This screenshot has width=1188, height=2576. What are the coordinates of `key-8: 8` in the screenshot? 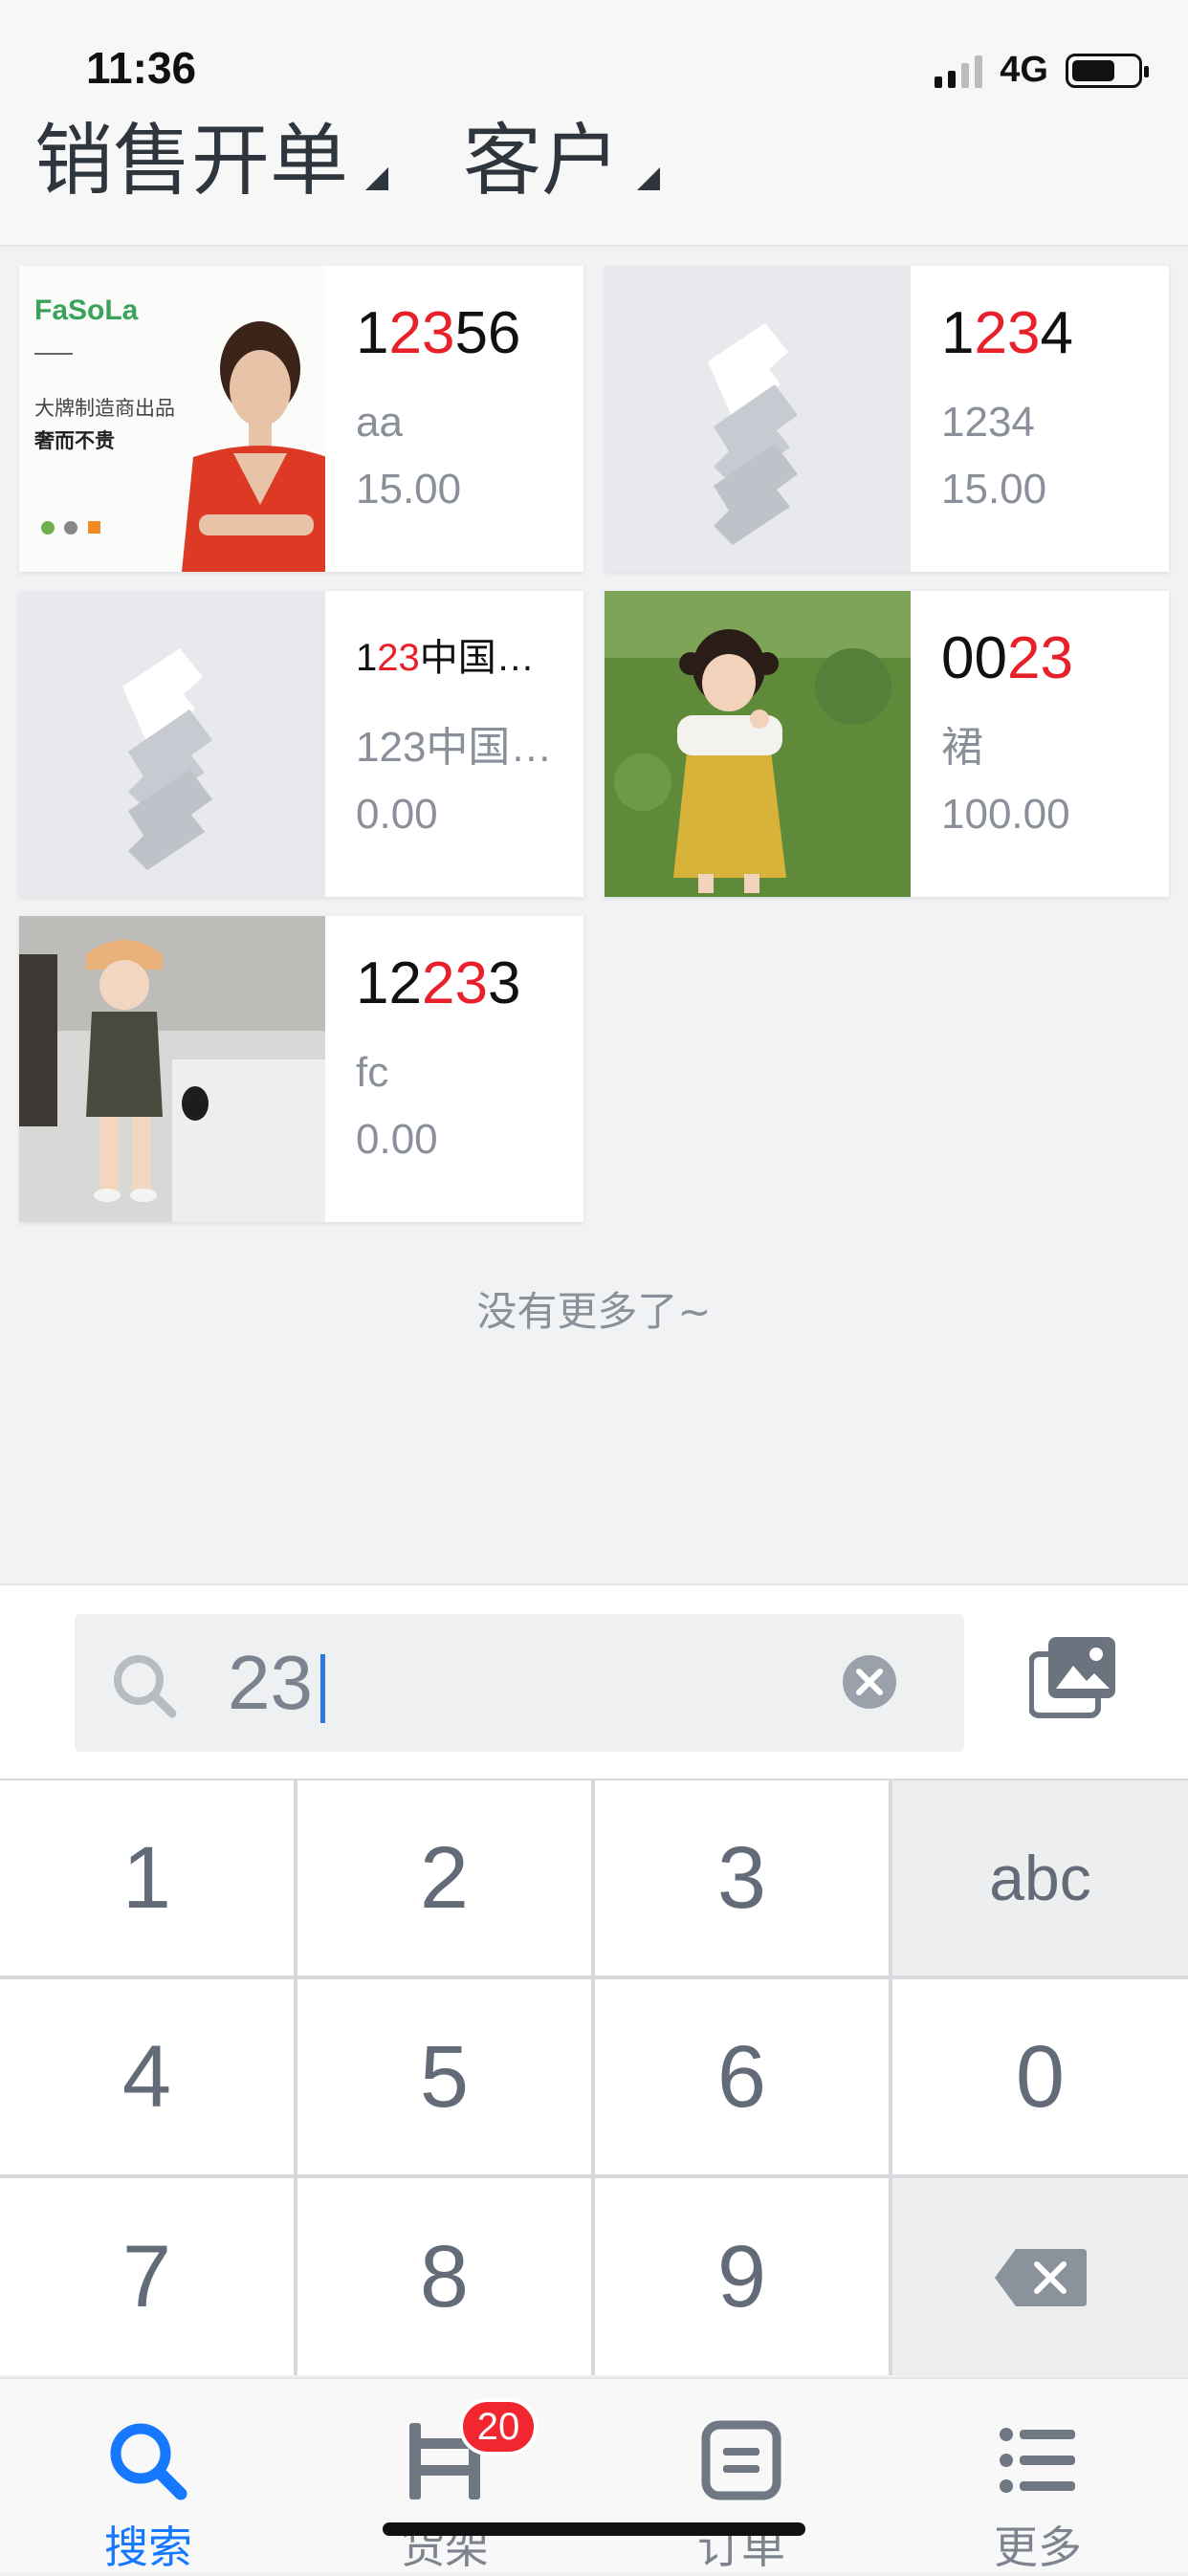 It's located at (444, 2276).